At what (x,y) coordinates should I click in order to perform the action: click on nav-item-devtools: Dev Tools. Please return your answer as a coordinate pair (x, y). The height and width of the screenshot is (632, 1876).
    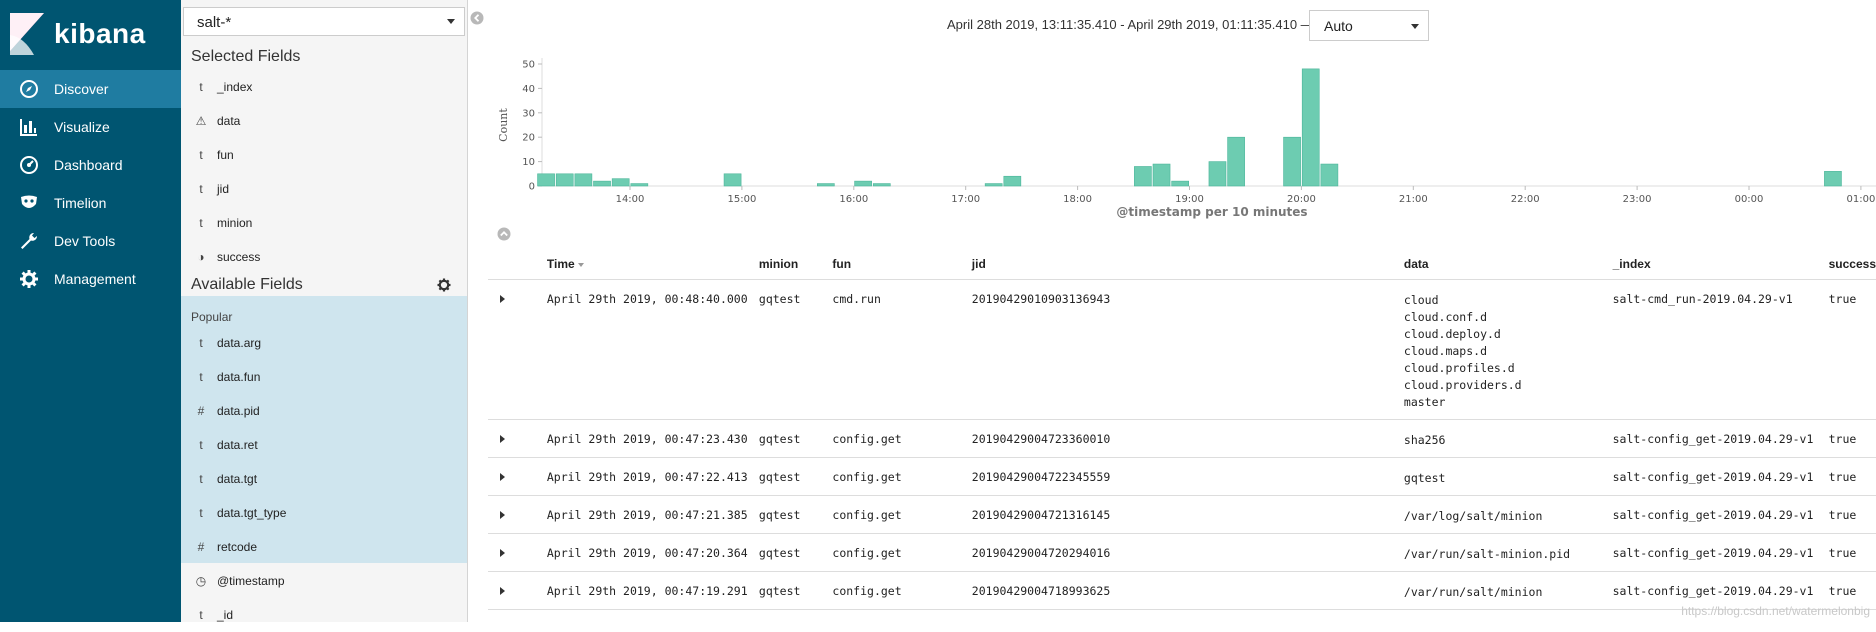
    Looking at the image, I should click on (90, 241).